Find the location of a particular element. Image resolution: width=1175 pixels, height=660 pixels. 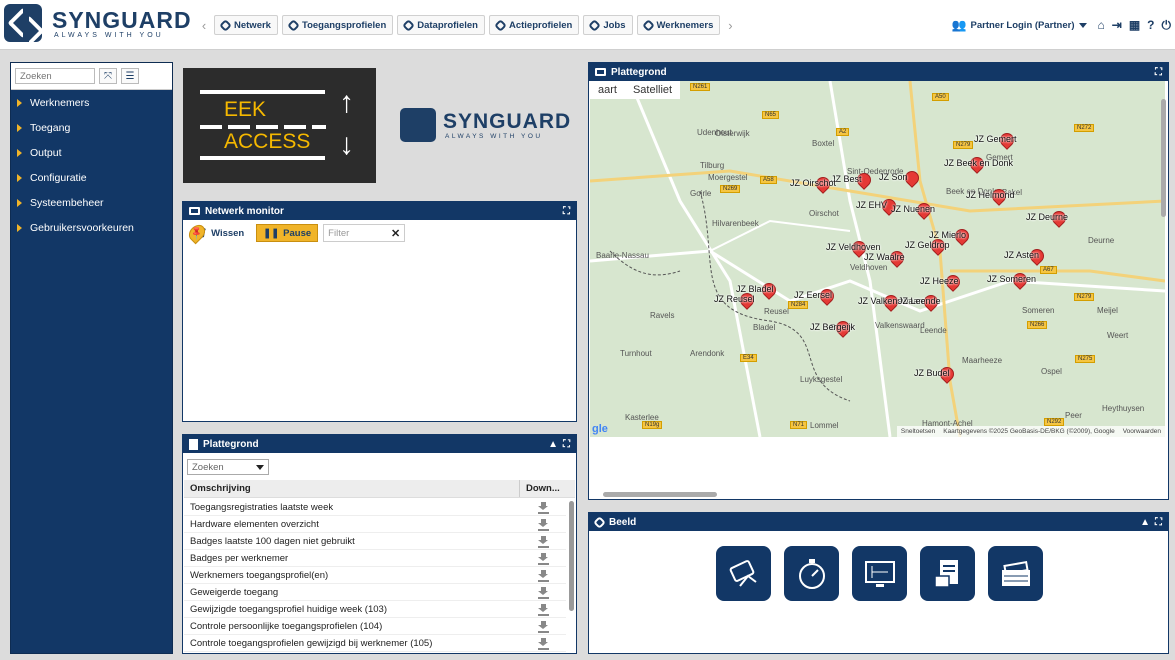

sidebar-item-gebruikersvoorkeuren: Gebruikersvoorkeuren is located at coordinates (91, 227).